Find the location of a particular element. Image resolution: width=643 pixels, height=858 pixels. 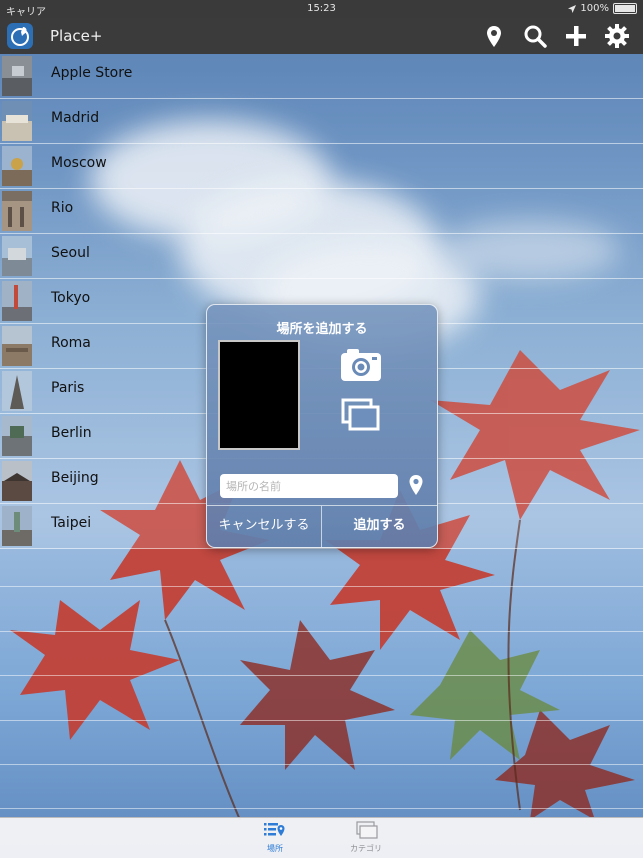

settings-button is located at coordinates (617, 36).